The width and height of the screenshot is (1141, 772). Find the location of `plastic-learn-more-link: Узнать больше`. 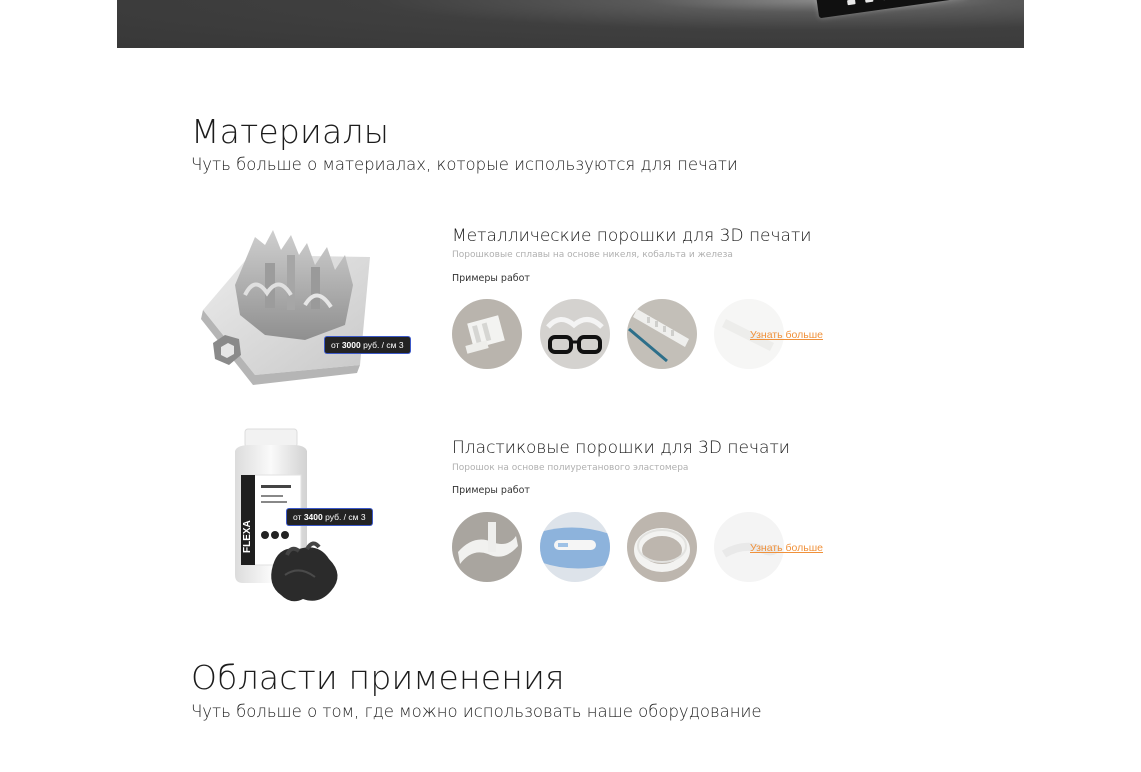

plastic-learn-more-link: Узнать больше is located at coordinates (786, 548).